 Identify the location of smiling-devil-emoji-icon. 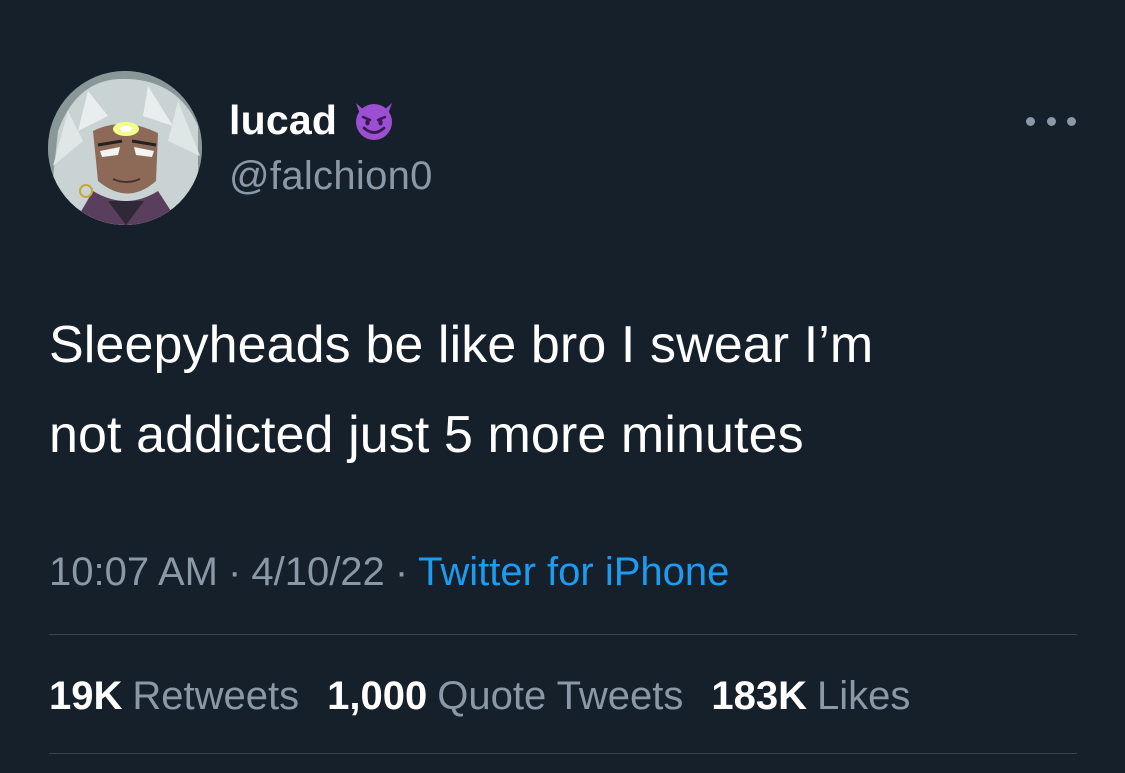
(374, 120).